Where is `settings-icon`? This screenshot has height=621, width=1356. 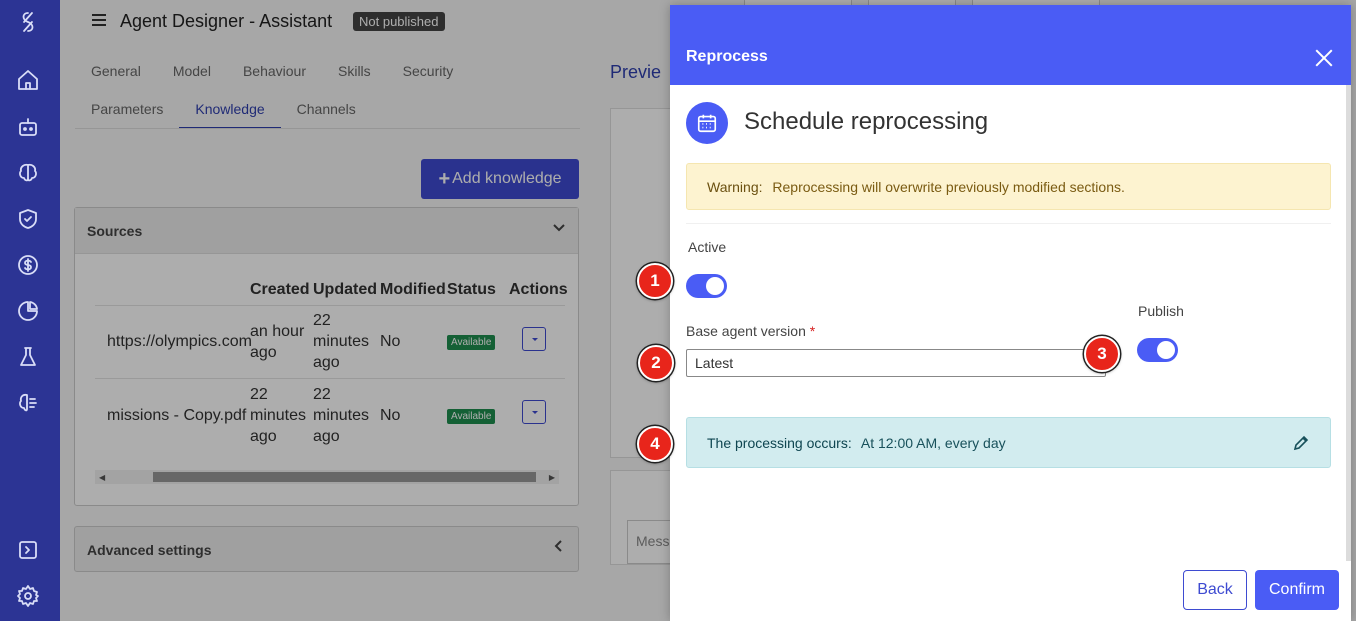 settings-icon is located at coordinates (28, 596).